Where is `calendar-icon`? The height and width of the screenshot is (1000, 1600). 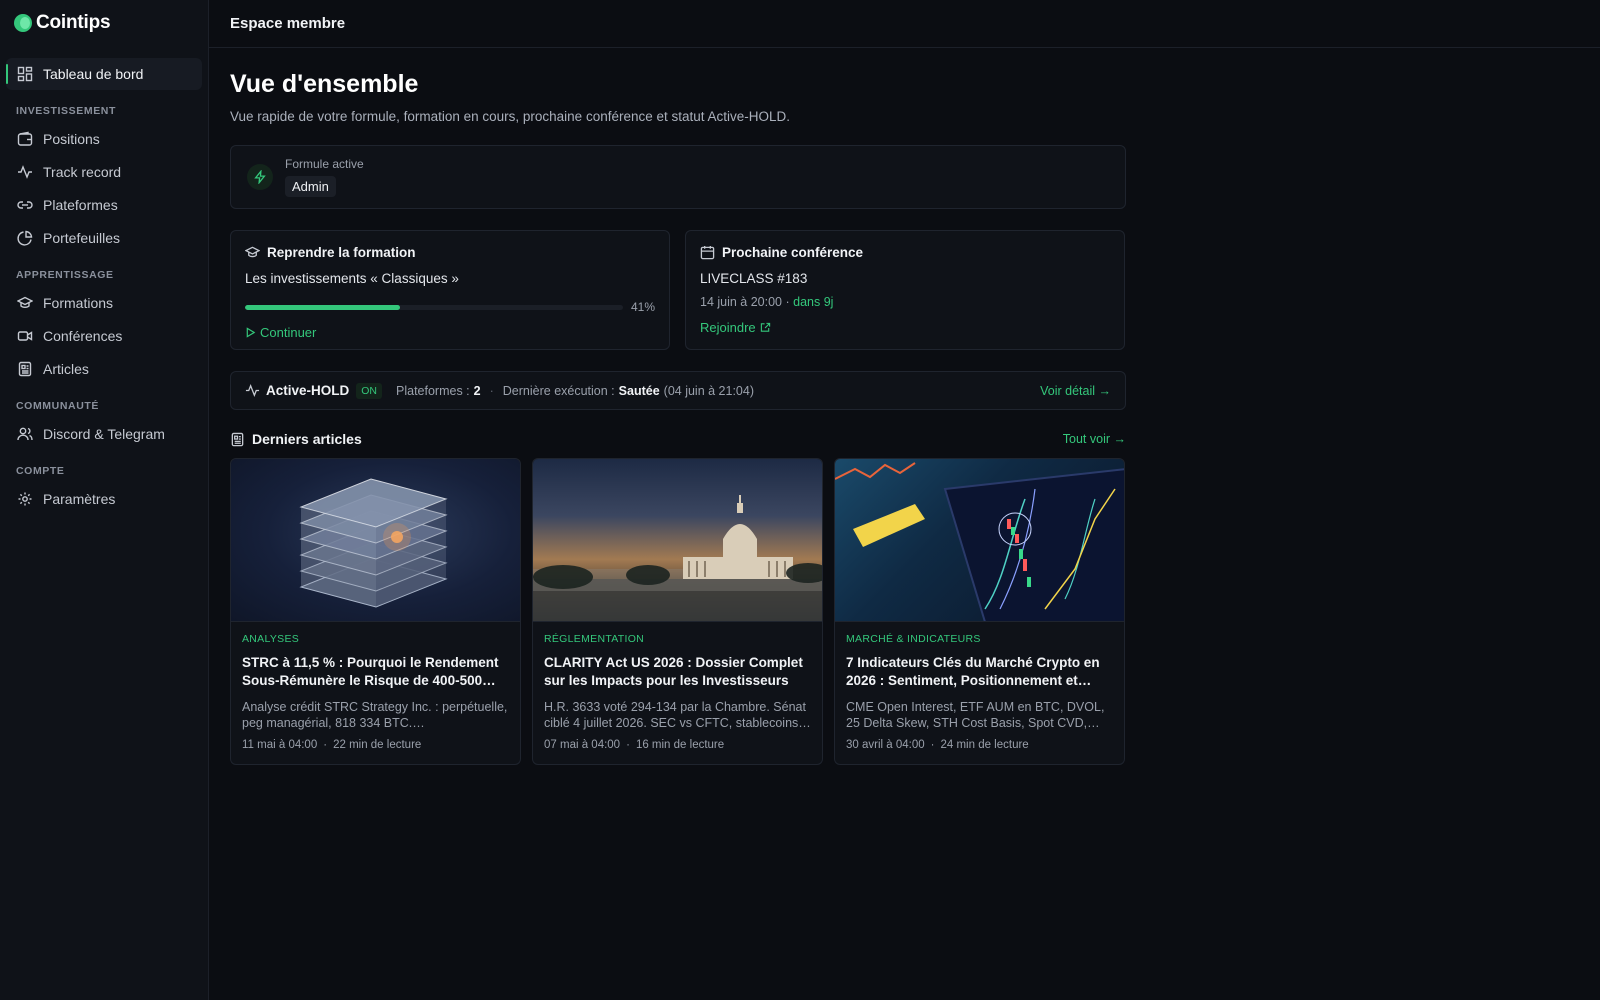
calendar-icon is located at coordinates (707, 252).